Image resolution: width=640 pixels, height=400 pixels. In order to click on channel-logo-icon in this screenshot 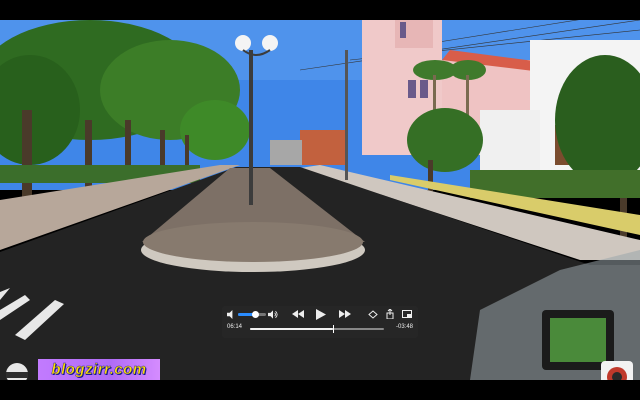, I will do `click(617, 370)`.